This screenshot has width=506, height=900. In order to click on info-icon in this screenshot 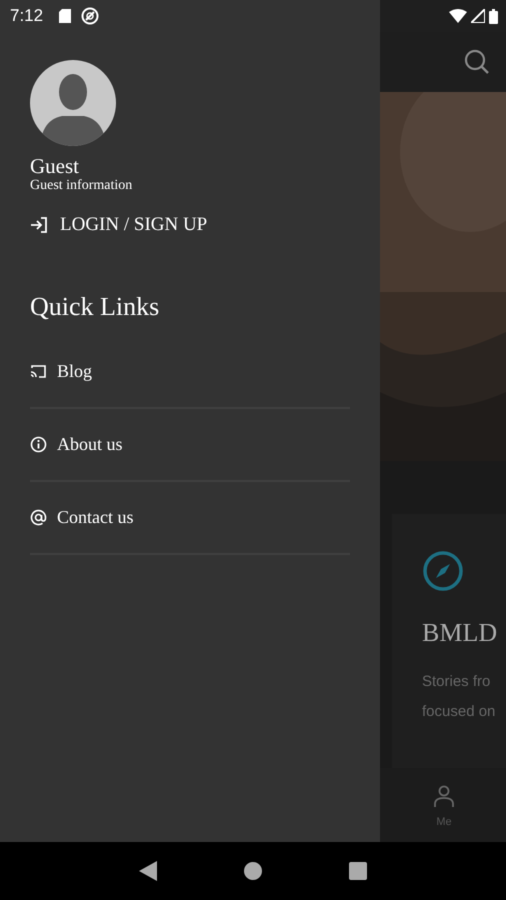, I will do `click(38, 444)`.